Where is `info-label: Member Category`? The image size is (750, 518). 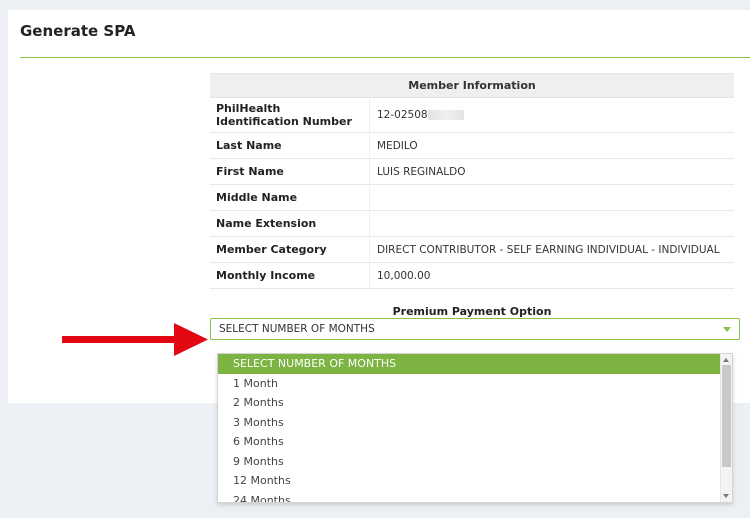 info-label: Member Category is located at coordinates (290, 249).